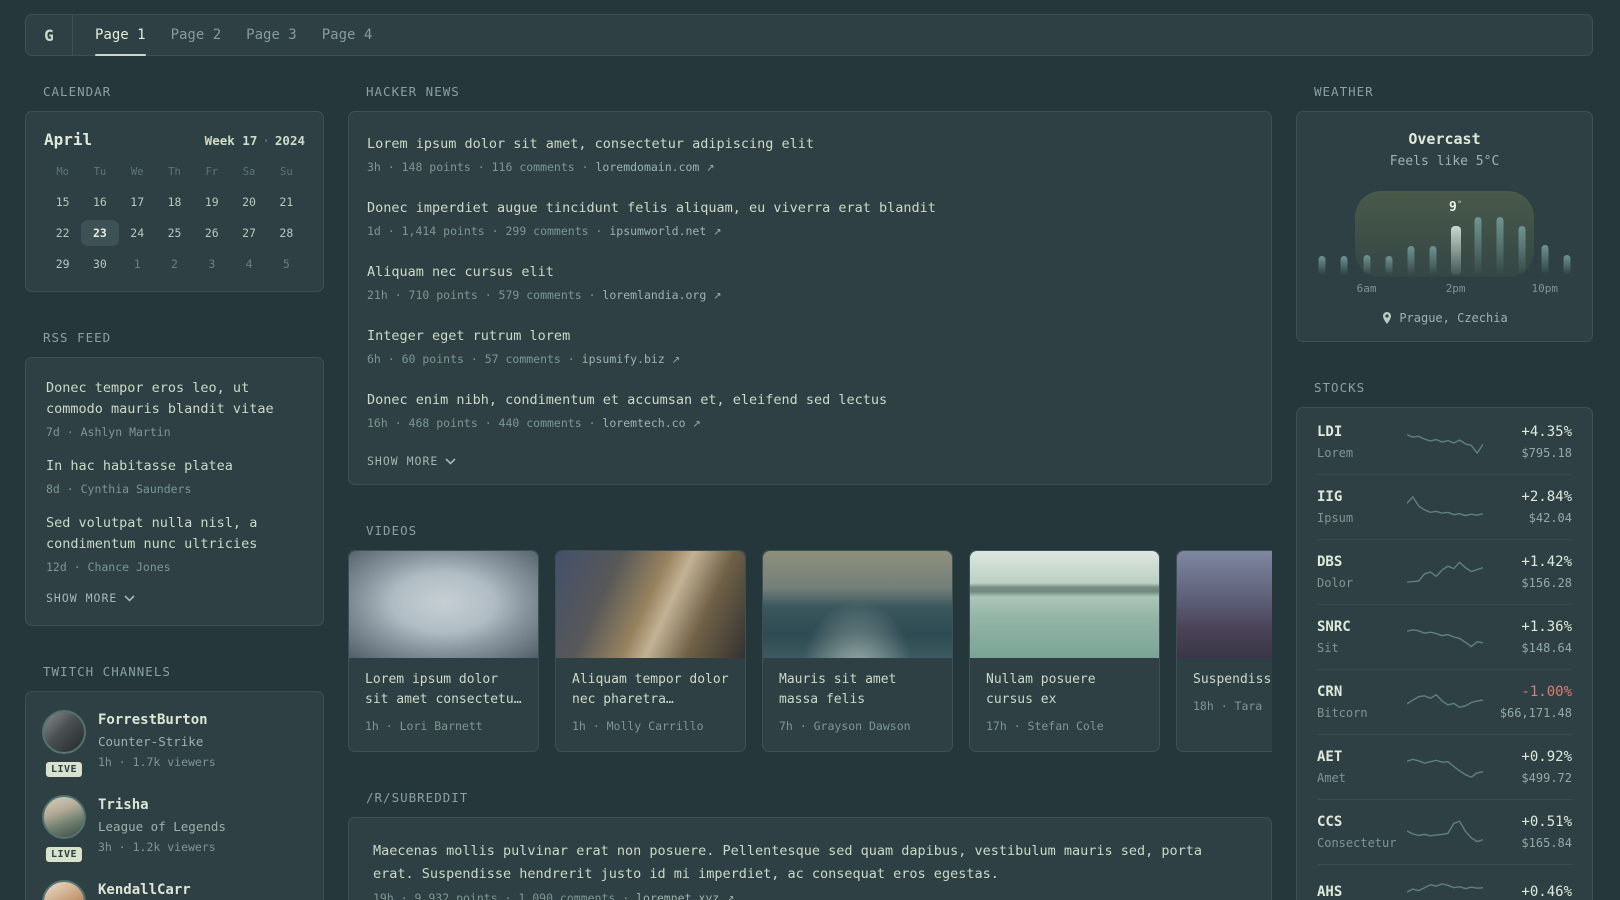 This screenshot has width=1620, height=900. What do you see at coordinates (654, 295) in the screenshot?
I see `story-domain-link: loremlandia.org` at bounding box center [654, 295].